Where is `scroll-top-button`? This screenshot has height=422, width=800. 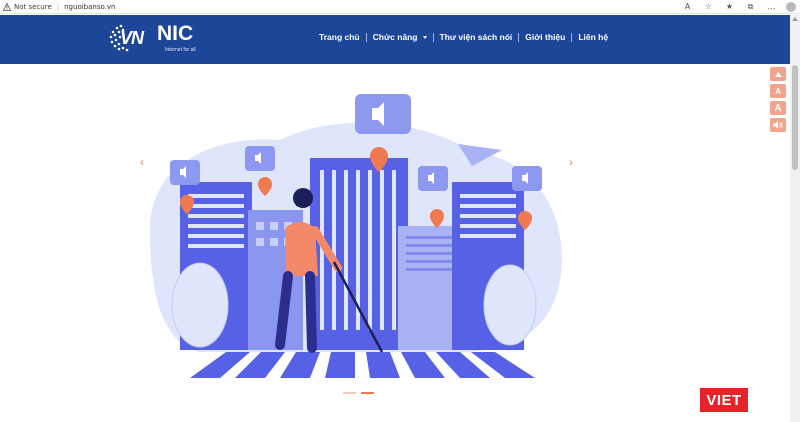
scroll-top-button is located at coordinates (778, 74).